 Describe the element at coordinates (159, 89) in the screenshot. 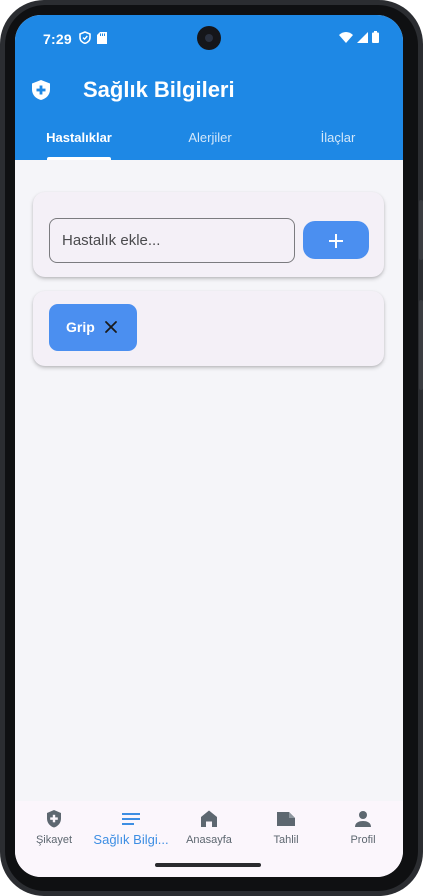

I see `page-title: Sağlık Bilgileri` at that location.